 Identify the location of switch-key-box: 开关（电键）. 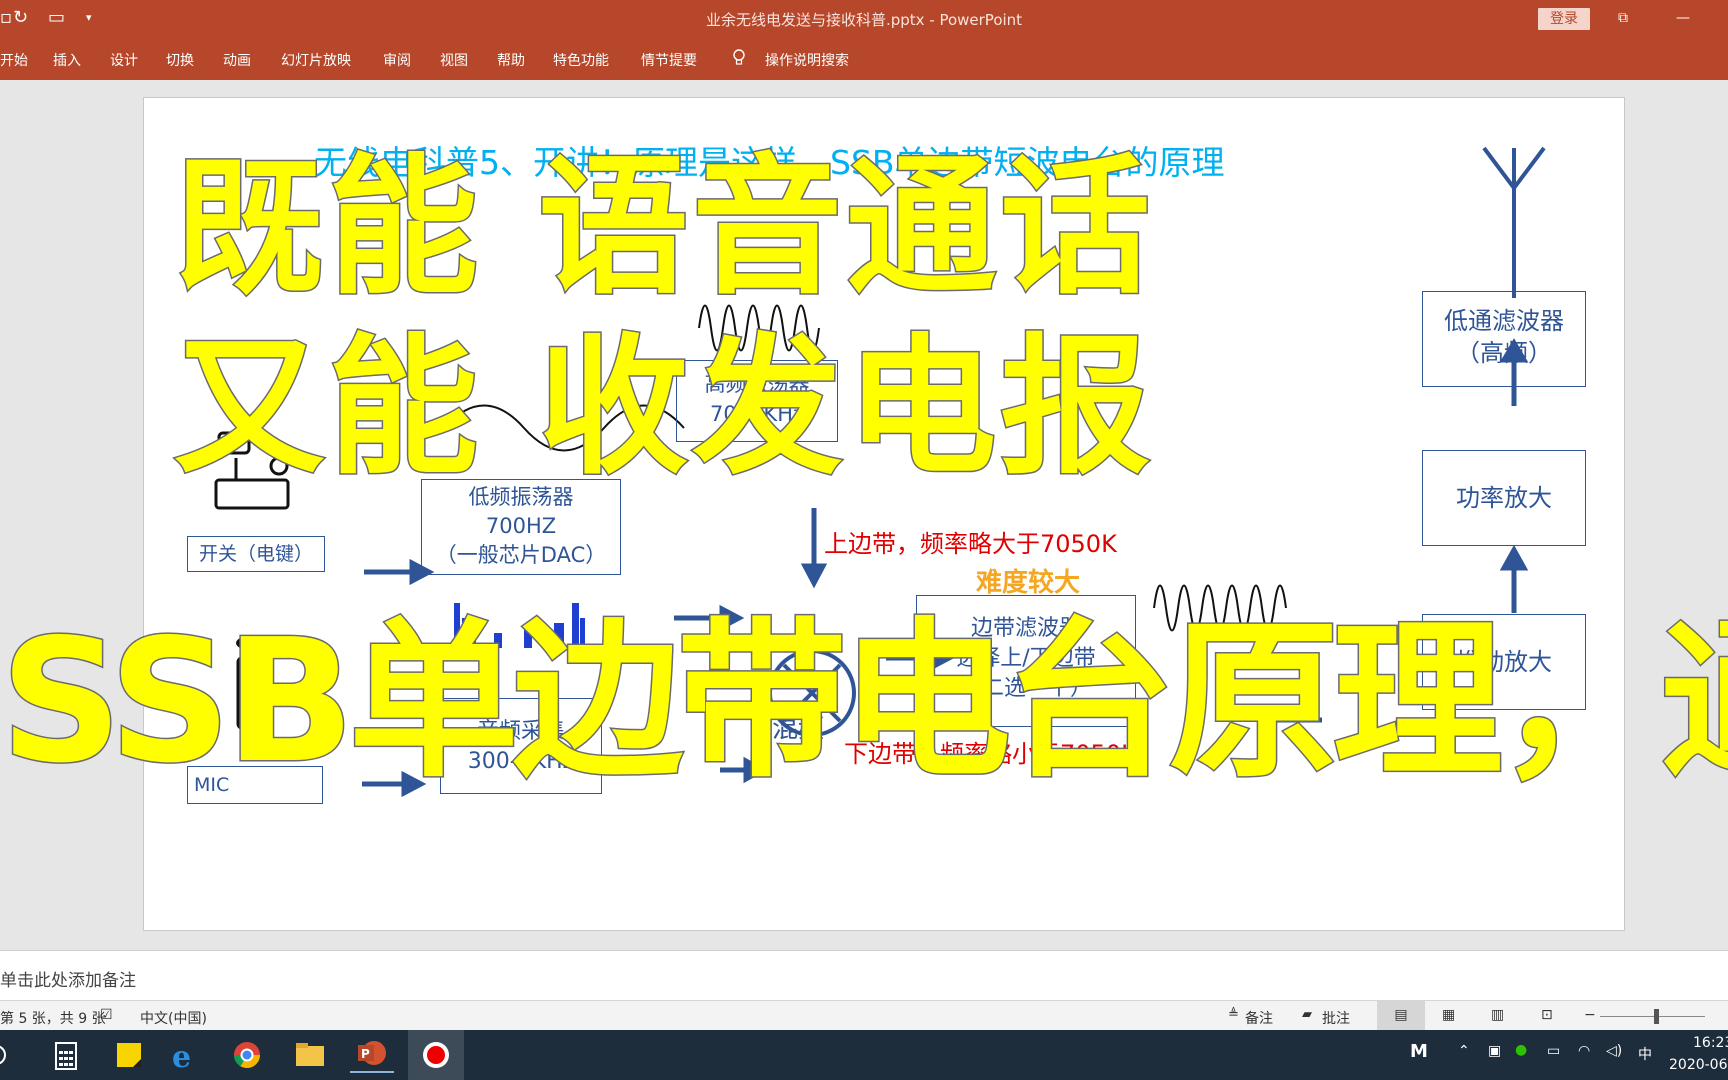
(256, 554).